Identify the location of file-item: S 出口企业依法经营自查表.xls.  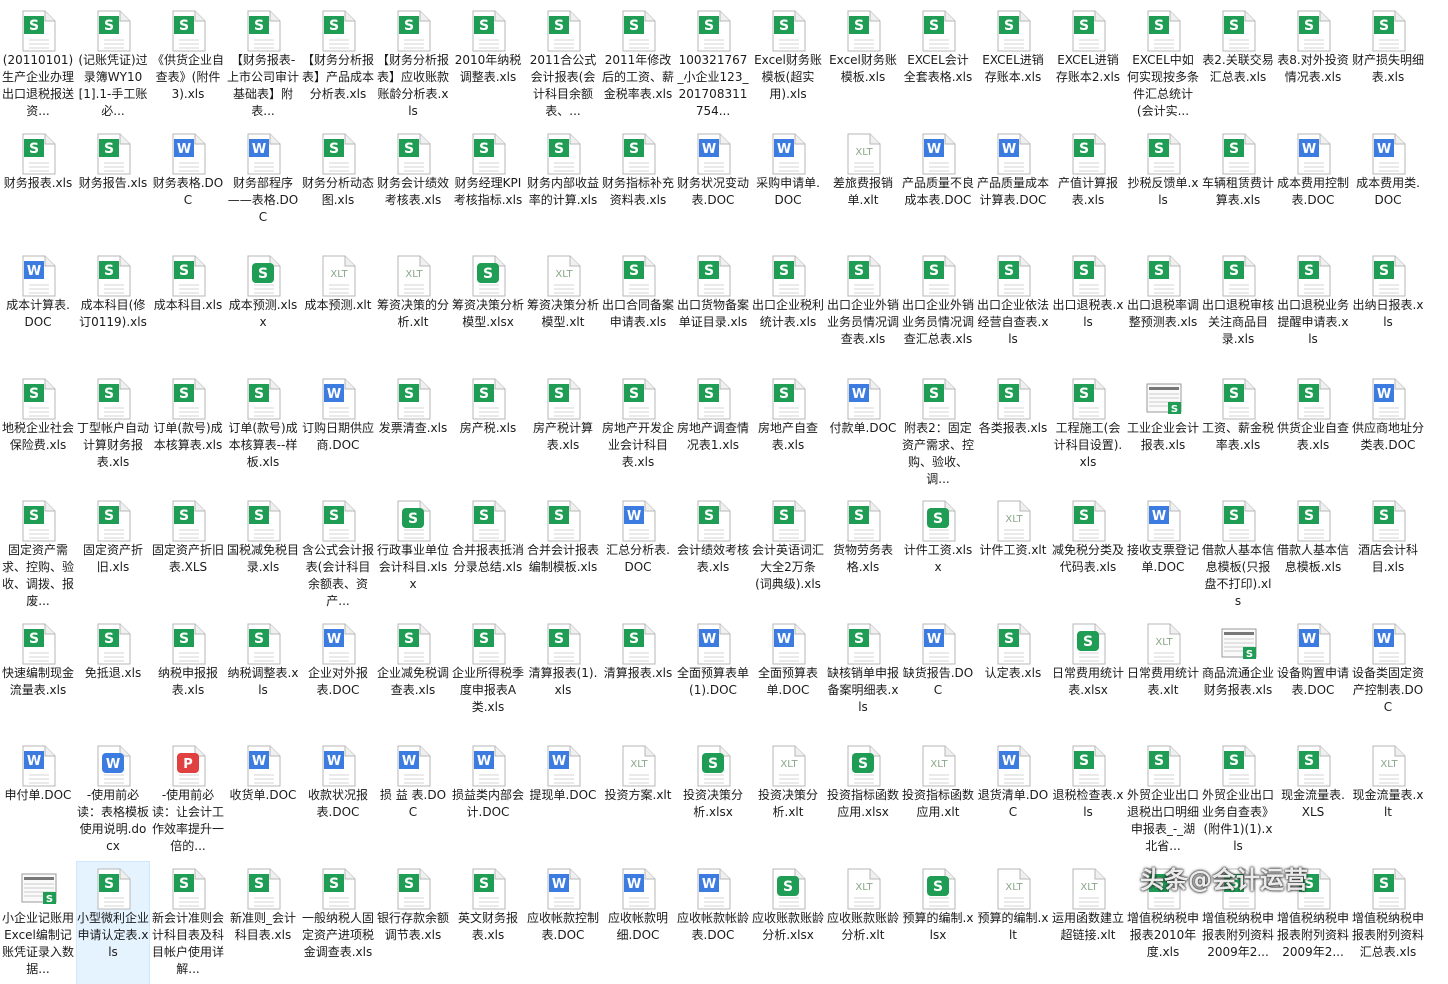
(1013, 310).